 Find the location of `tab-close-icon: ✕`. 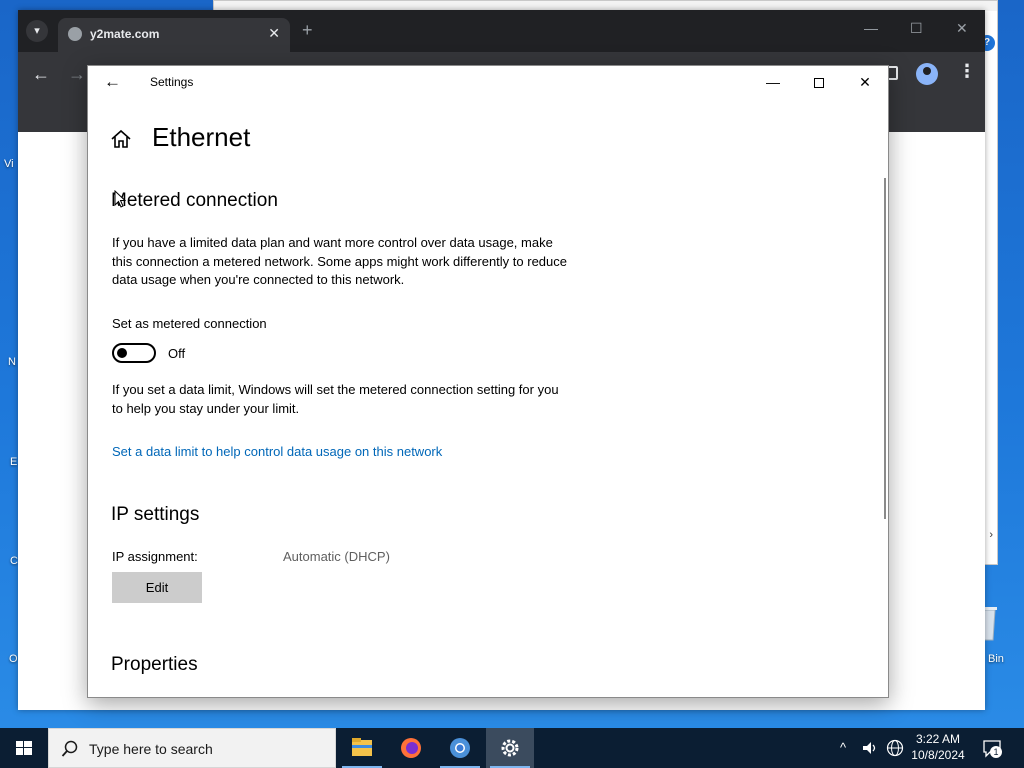

tab-close-icon: ✕ is located at coordinates (274, 33).